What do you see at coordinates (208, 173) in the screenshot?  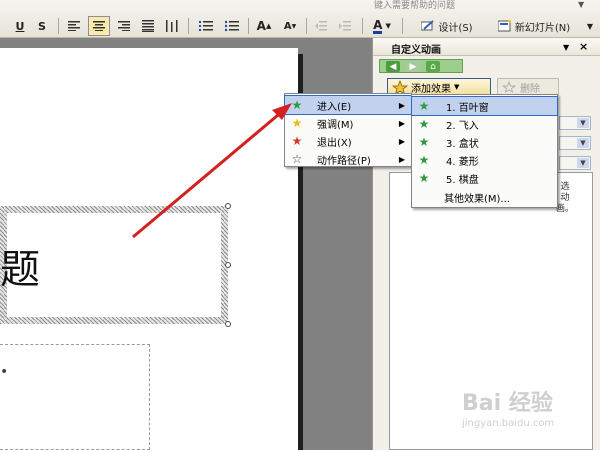 I see `annotation-arrow-line` at bounding box center [208, 173].